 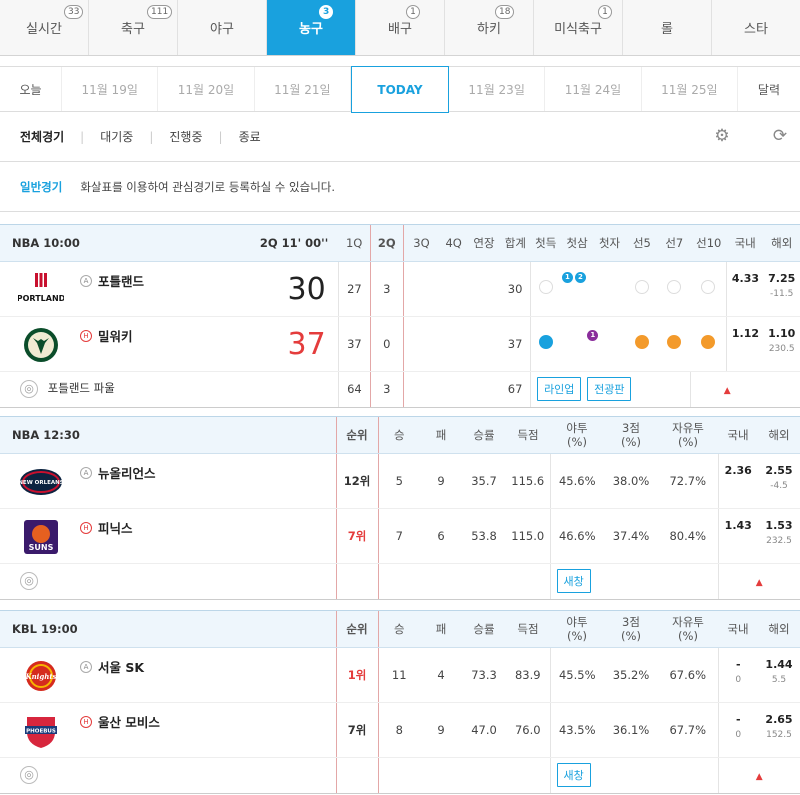 I want to click on date-item: 11월 20일, so click(x=206, y=89).